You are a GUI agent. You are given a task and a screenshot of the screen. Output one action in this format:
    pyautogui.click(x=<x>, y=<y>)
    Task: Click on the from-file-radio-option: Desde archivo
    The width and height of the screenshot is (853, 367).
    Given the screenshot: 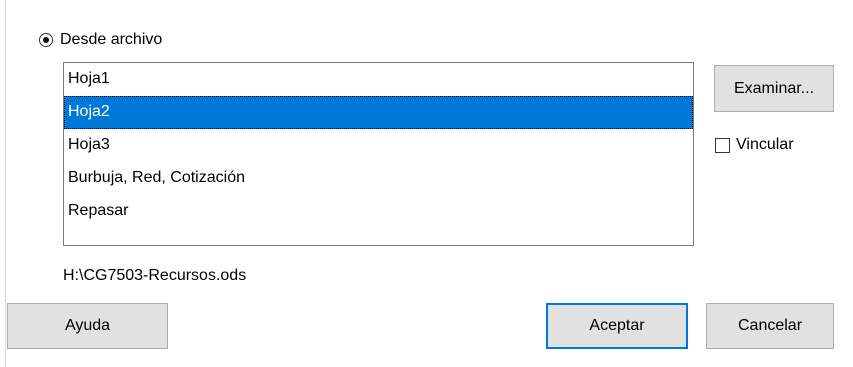 What is the action you would take?
    pyautogui.click(x=100, y=40)
    